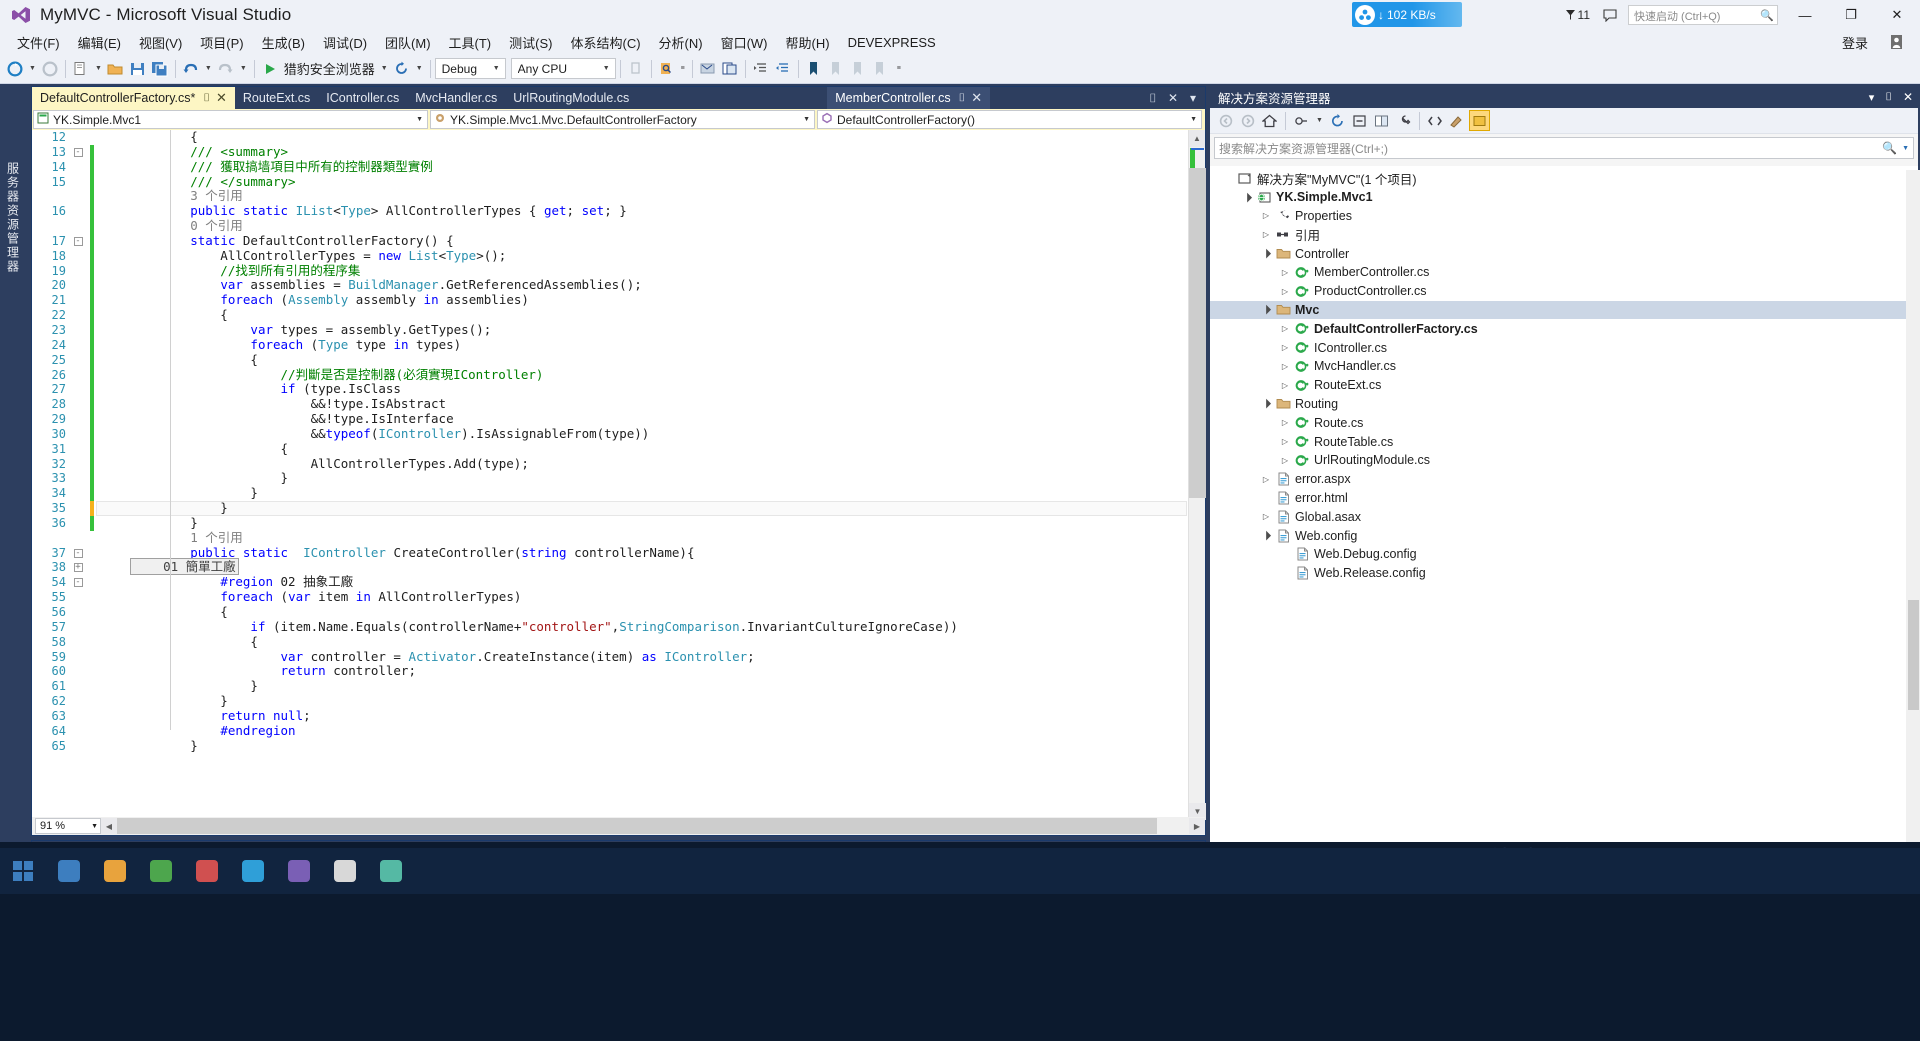  I want to click on platform-combo: Any CPU ▼, so click(563, 68).